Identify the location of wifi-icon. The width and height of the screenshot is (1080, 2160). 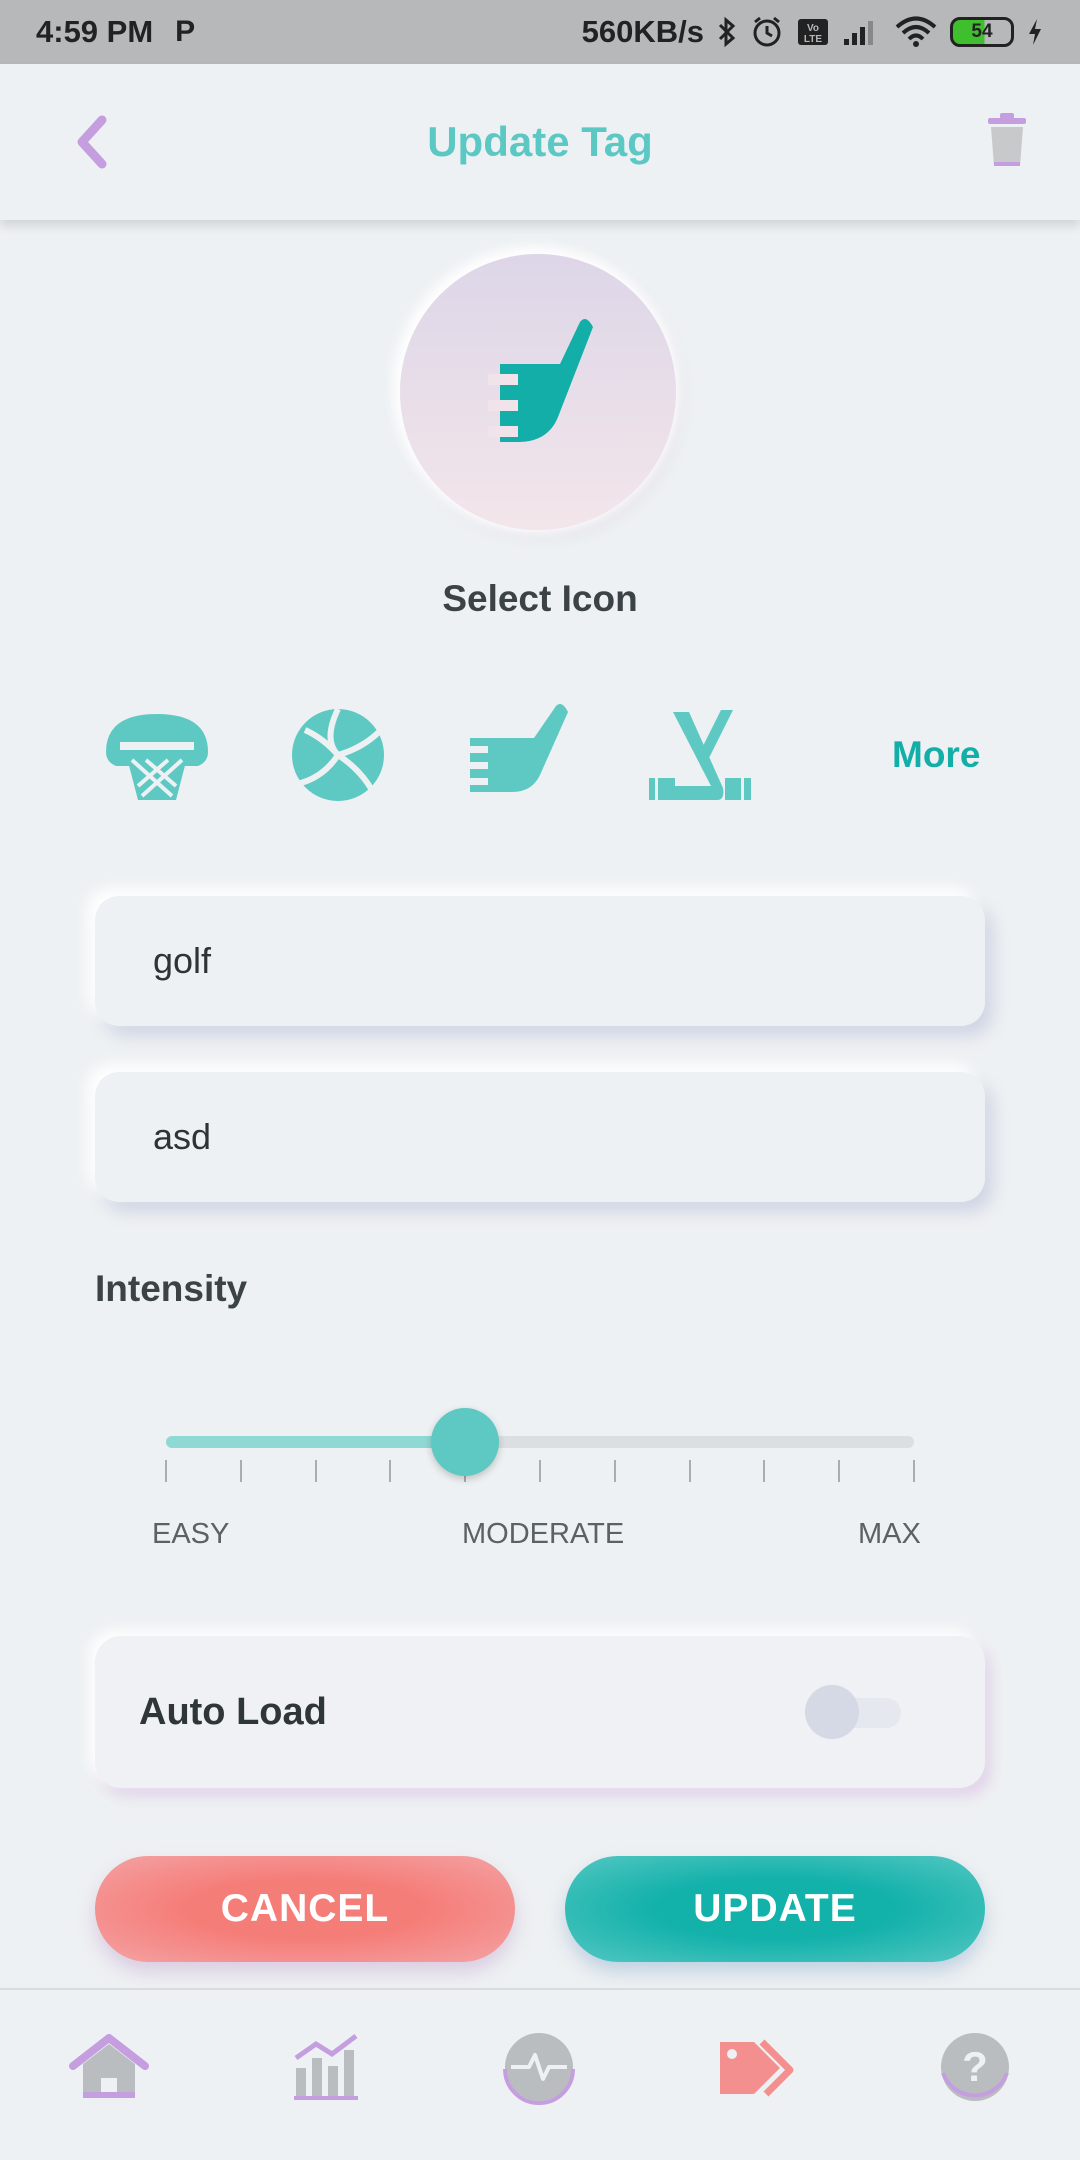
(916, 32).